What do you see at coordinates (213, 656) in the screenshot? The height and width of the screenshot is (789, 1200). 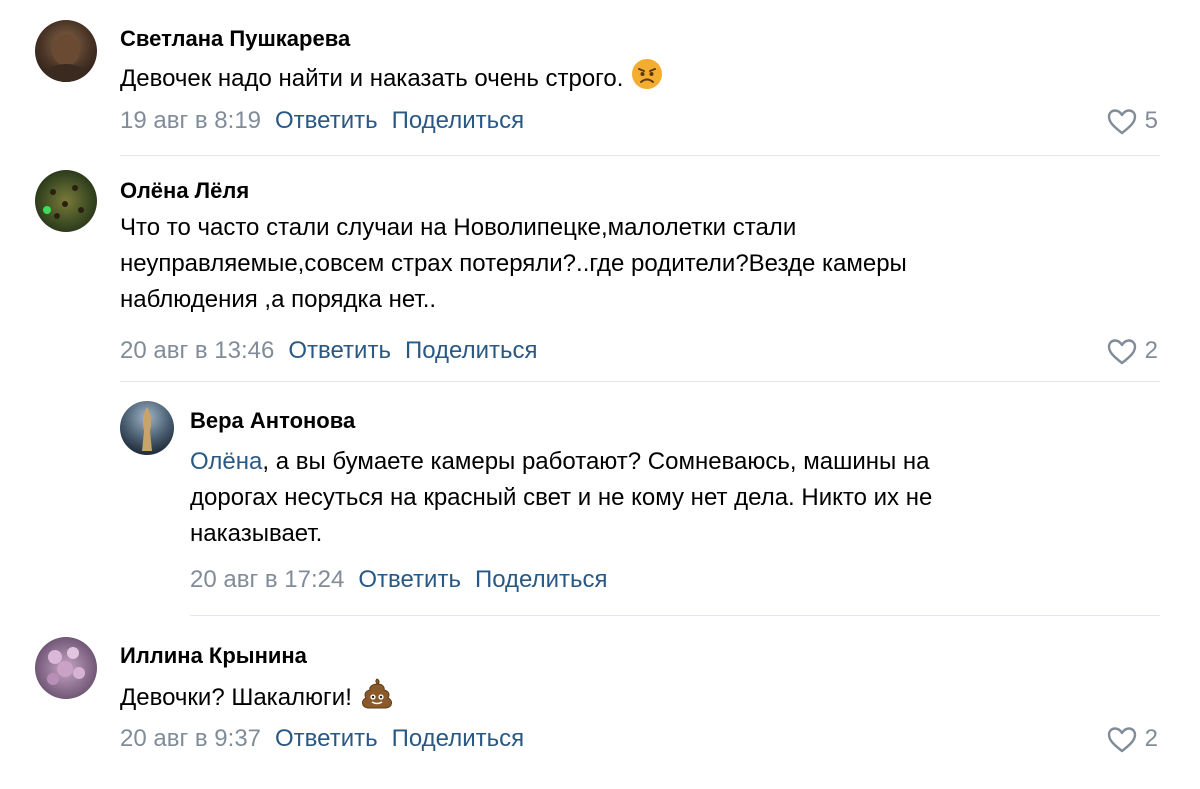 I see `comment-author: Иллина Крынина` at bounding box center [213, 656].